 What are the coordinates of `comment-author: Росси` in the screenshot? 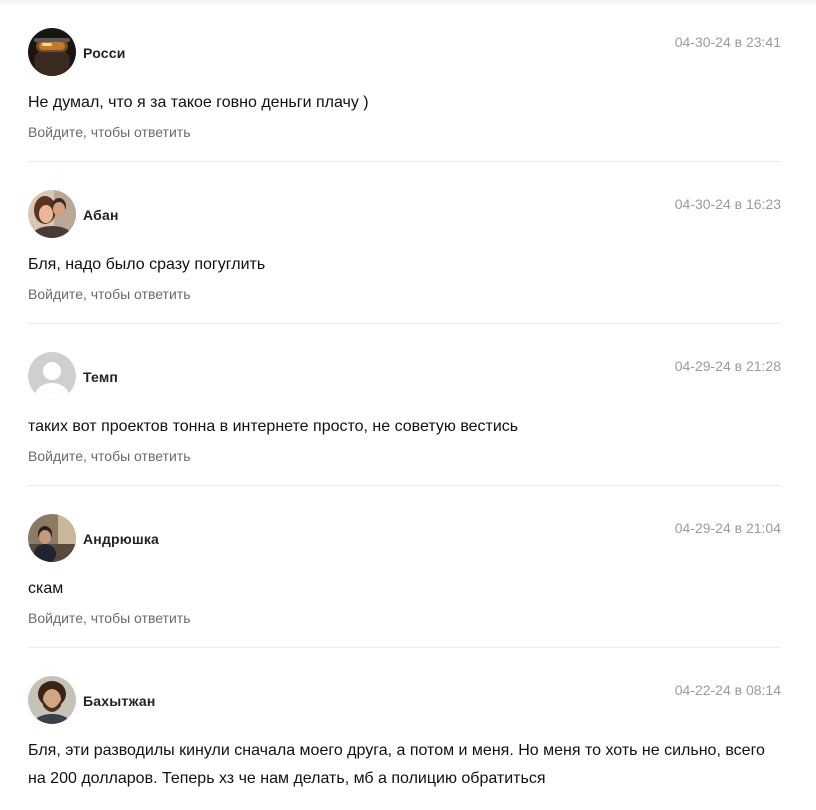 It's located at (104, 53).